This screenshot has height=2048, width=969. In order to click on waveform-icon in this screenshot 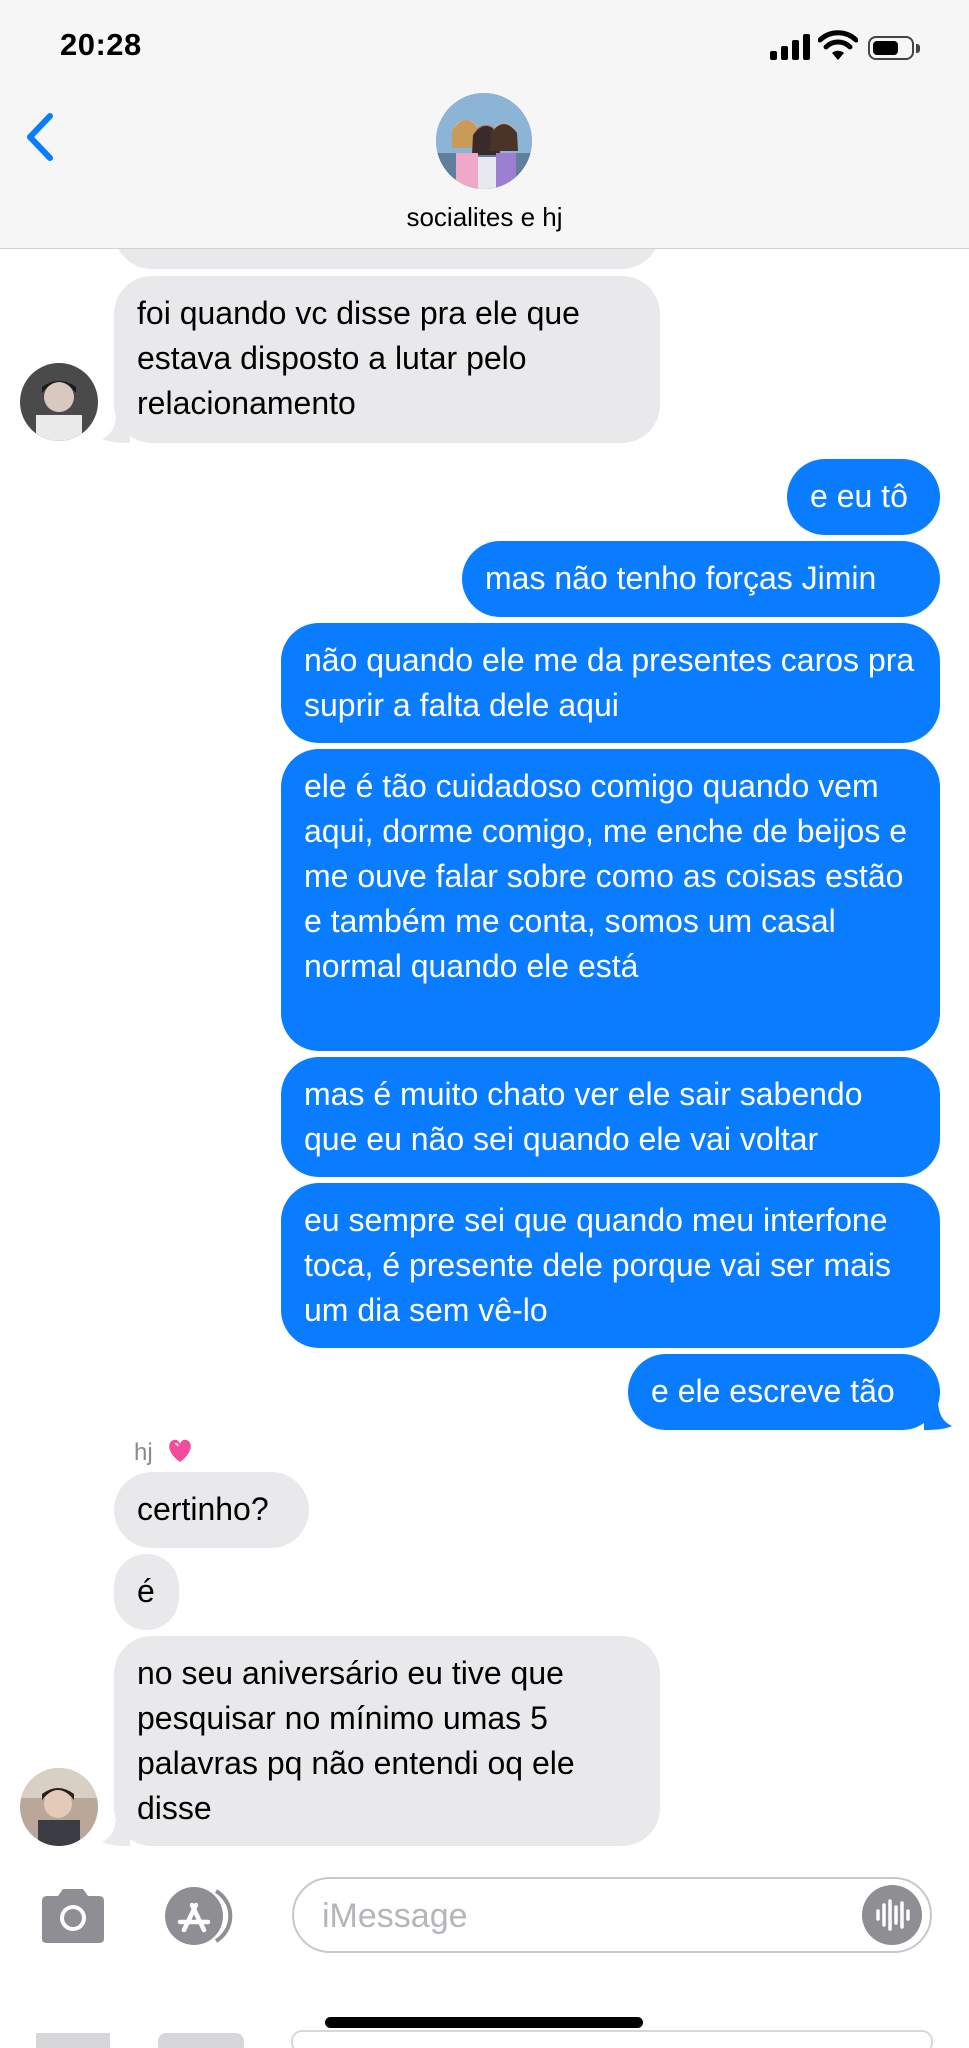, I will do `click(892, 1915)`.